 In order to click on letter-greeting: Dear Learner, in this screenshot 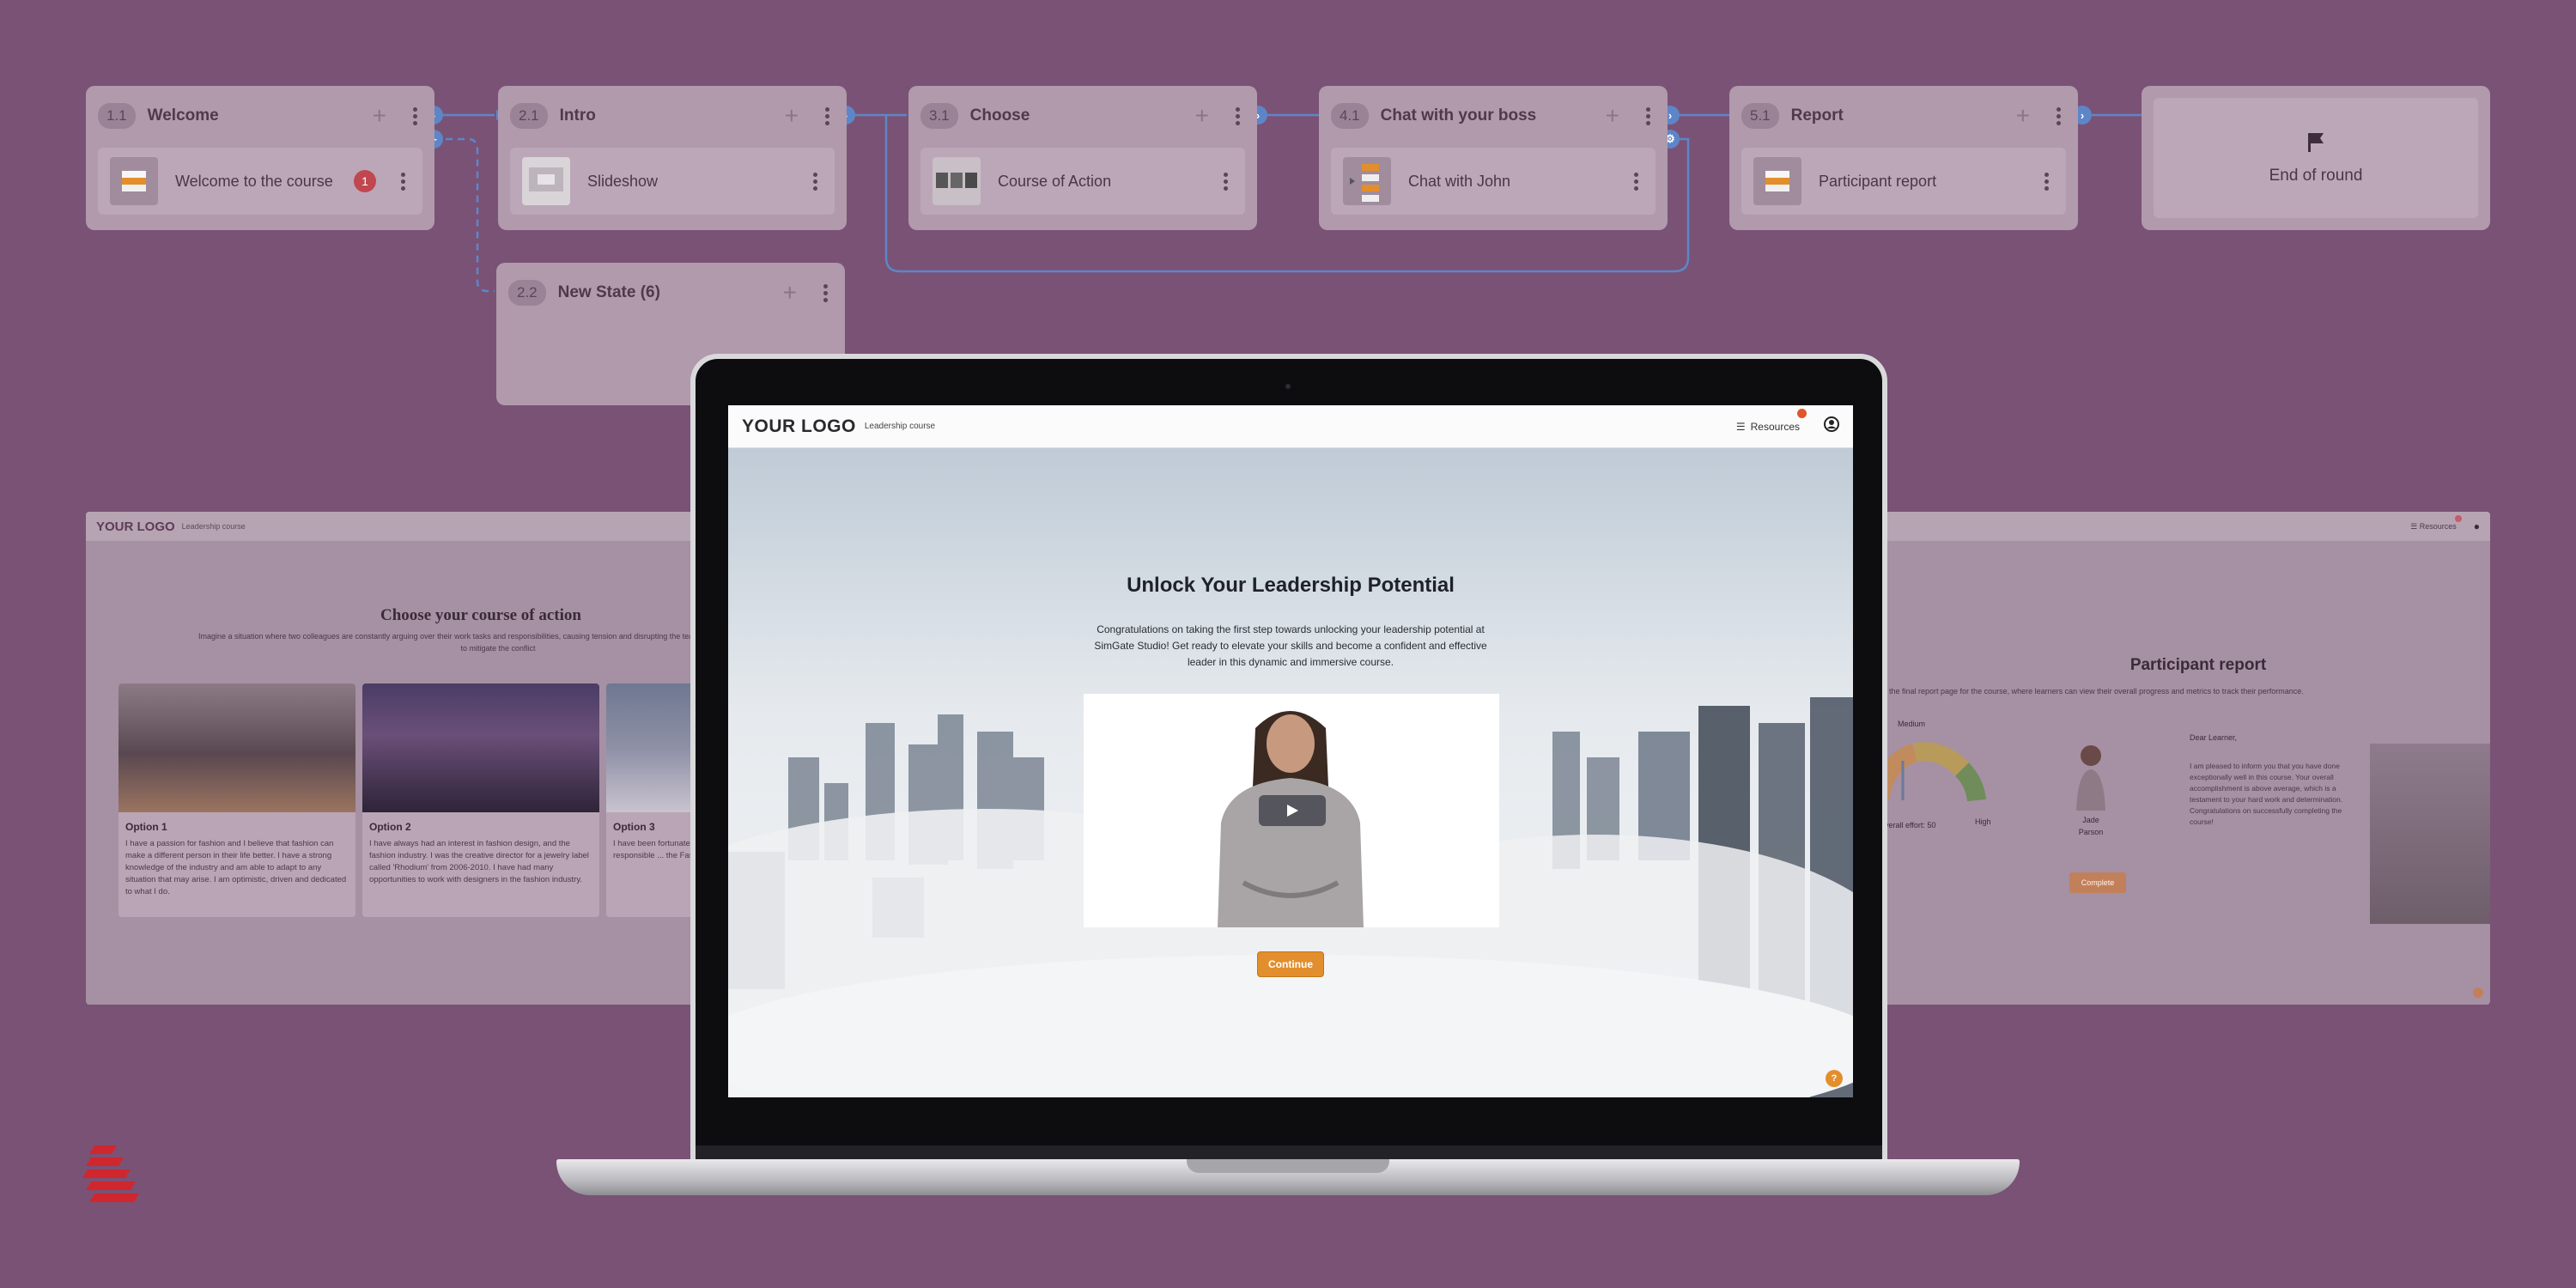, I will do `click(2214, 737)`.